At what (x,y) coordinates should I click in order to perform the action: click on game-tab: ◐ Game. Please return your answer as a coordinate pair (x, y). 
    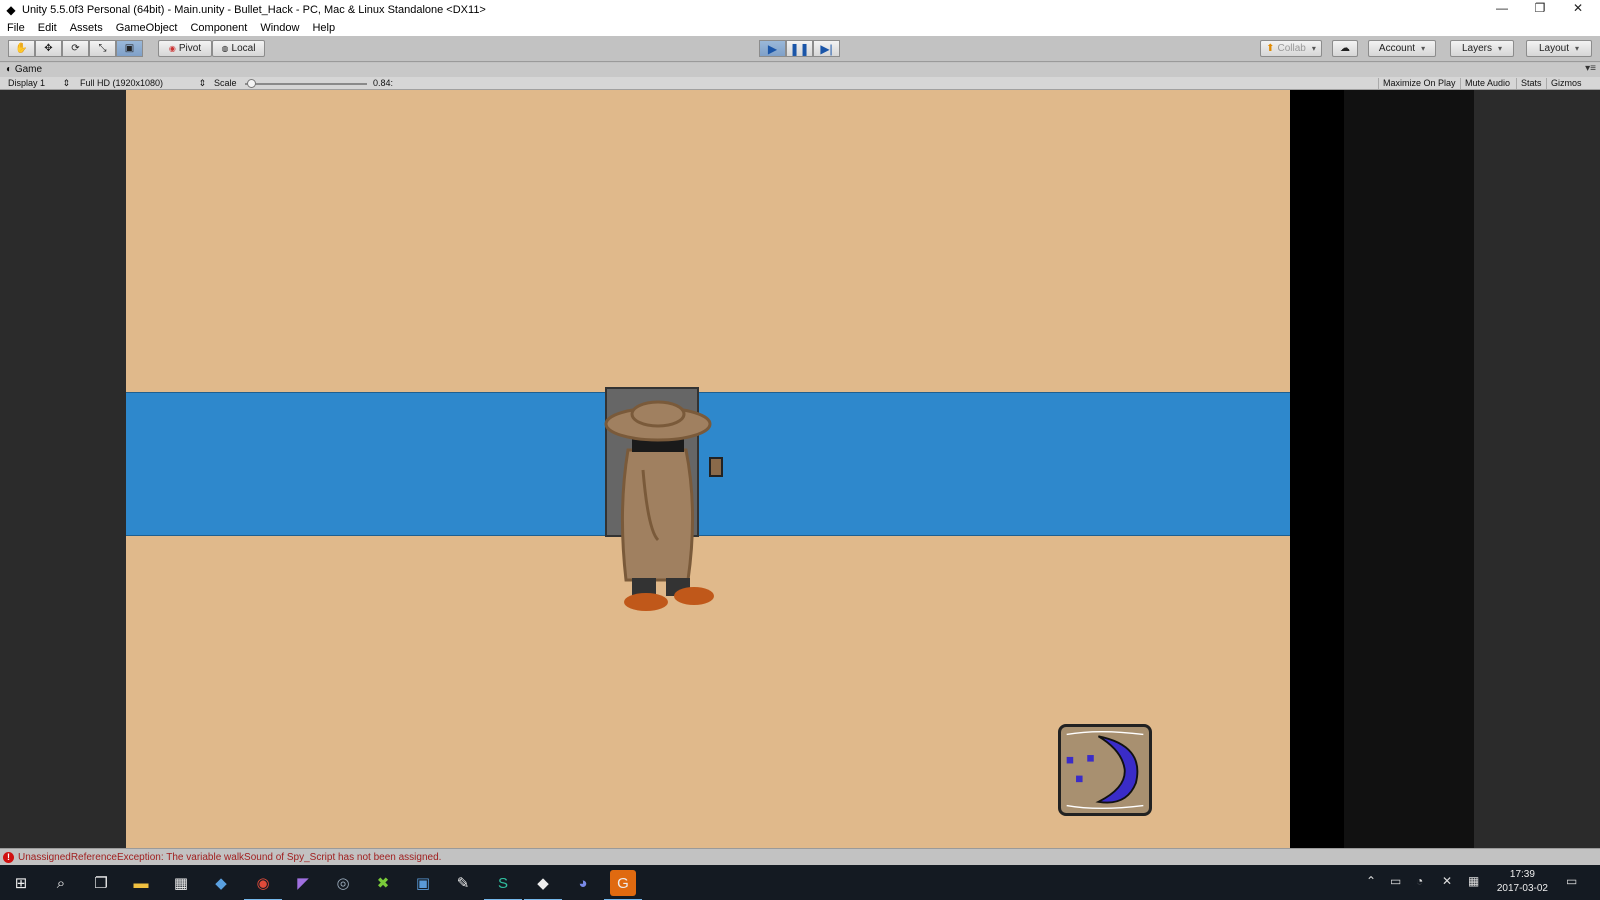
    Looking at the image, I should click on (24, 69).